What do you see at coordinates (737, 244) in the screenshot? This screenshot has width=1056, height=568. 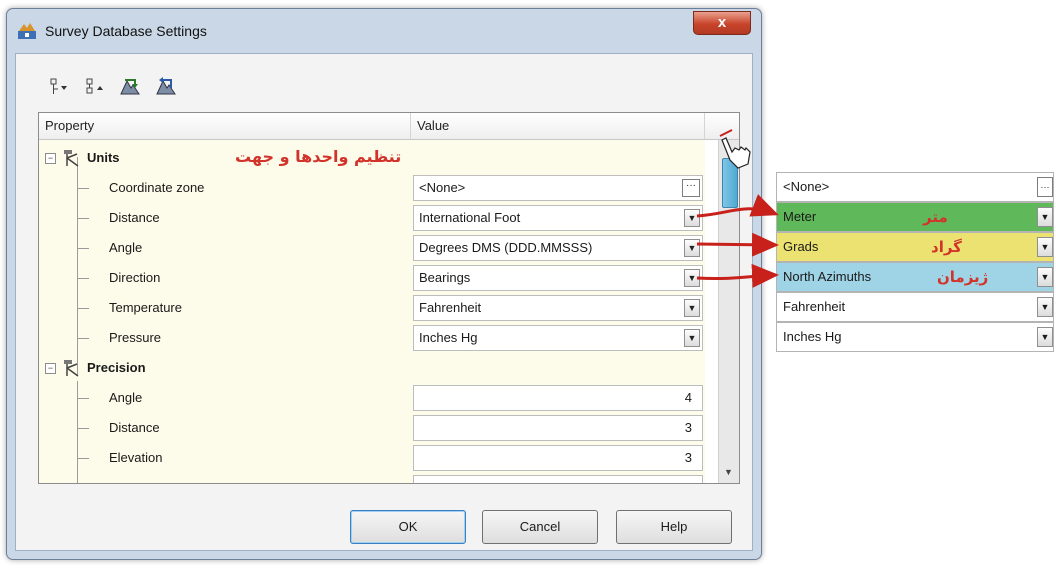 I see `arrow-angle` at bounding box center [737, 244].